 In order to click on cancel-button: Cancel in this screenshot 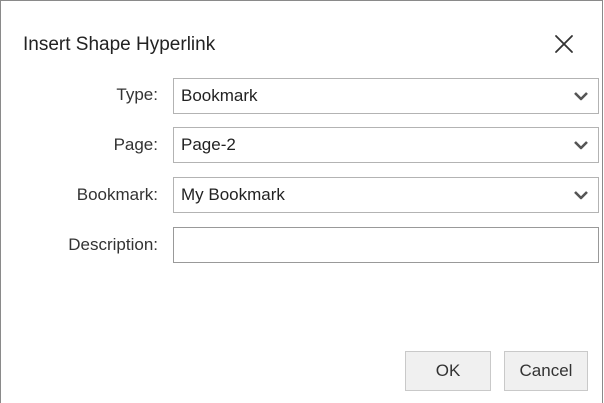, I will do `click(546, 371)`.